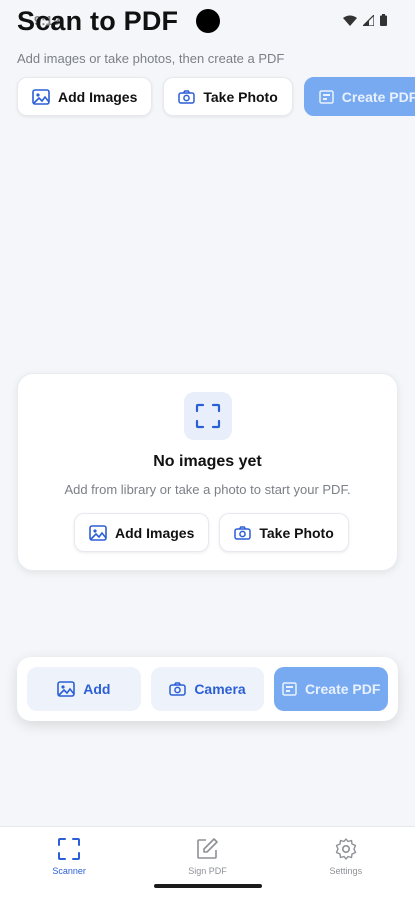 The width and height of the screenshot is (415, 901). I want to click on nav-item-settings: Settings, so click(346, 864).